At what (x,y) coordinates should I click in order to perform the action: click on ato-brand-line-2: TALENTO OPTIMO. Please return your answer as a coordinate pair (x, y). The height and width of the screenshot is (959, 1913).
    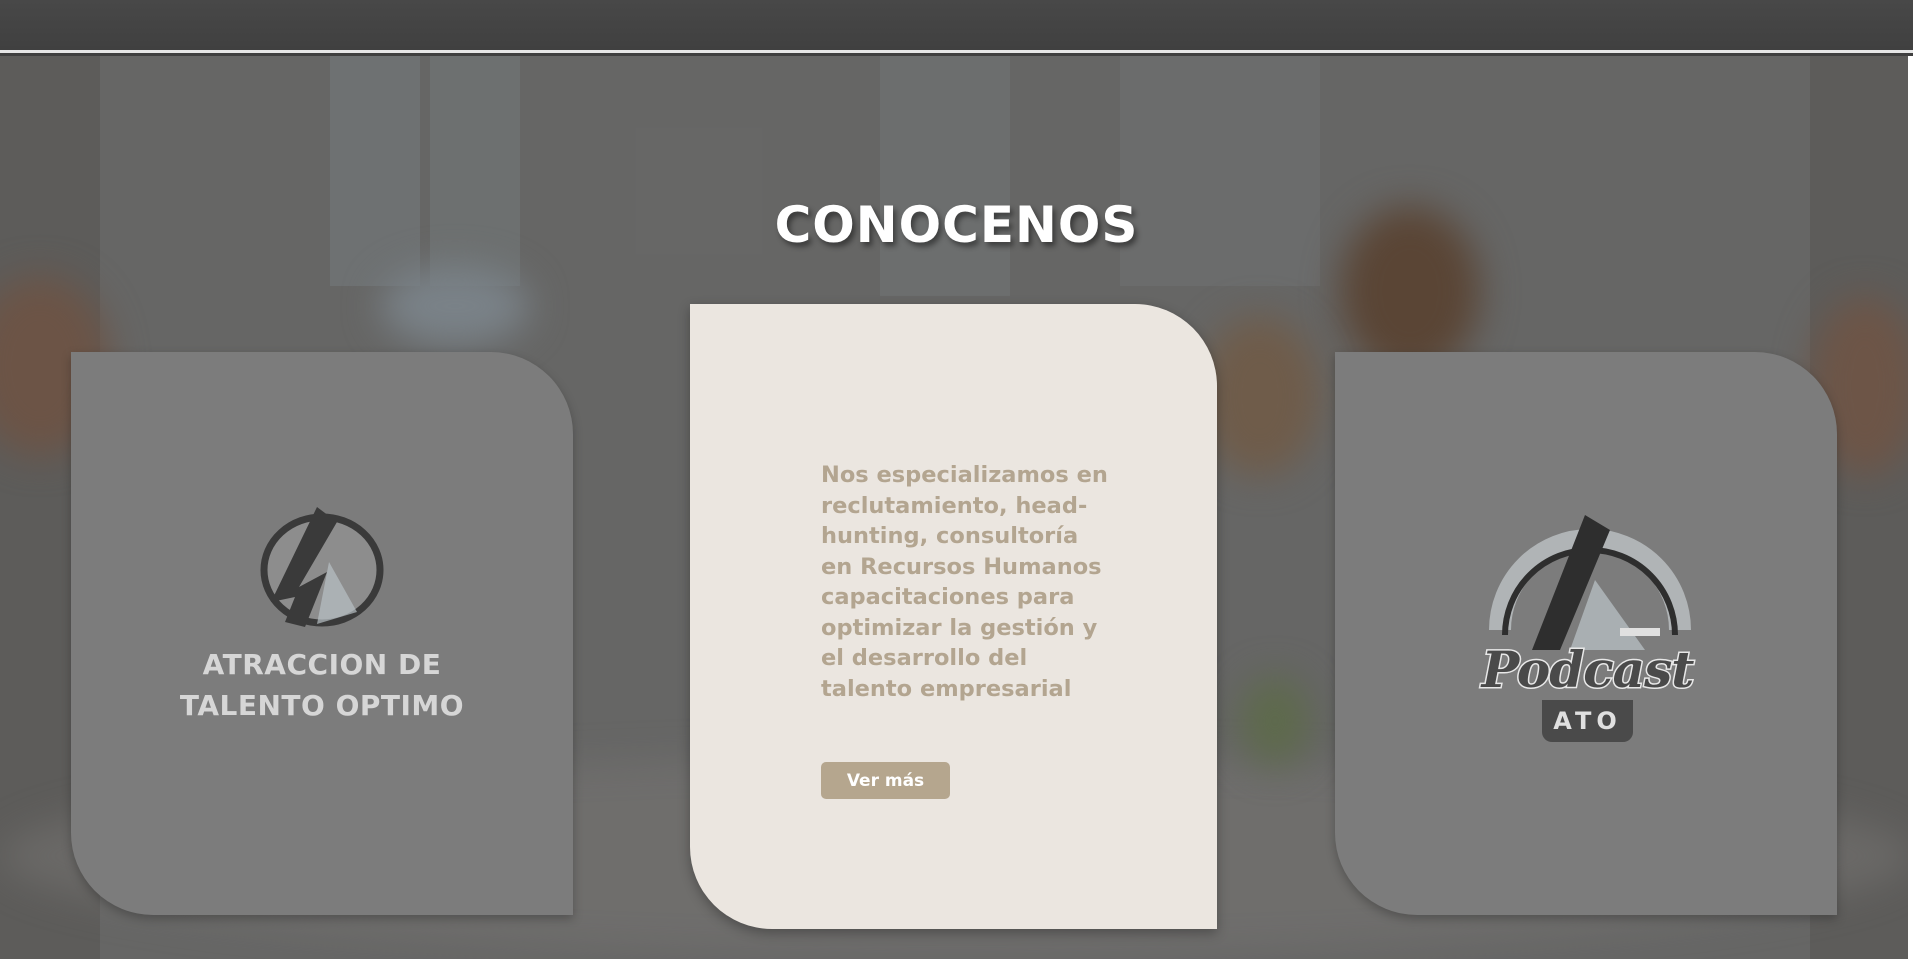
    Looking at the image, I should click on (322, 705).